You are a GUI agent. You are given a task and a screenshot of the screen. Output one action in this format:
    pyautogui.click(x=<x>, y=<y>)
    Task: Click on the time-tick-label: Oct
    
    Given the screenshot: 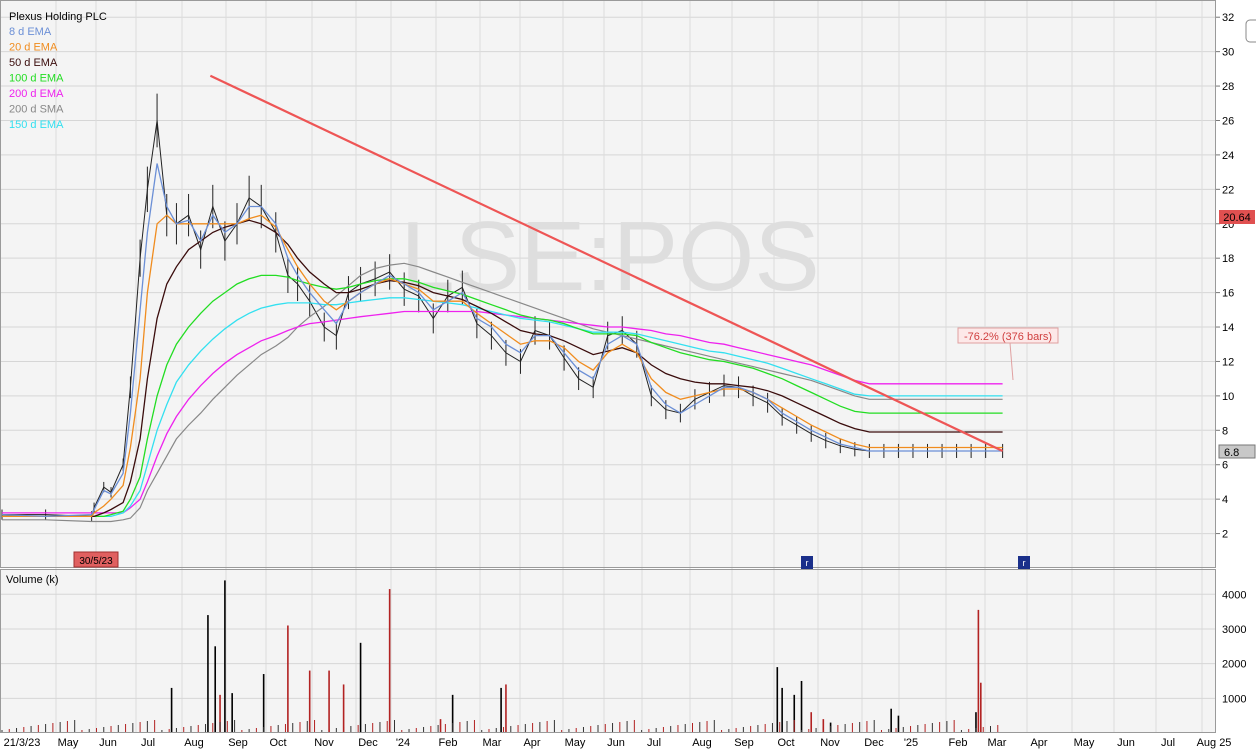 What is the action you would take?
    pyautogui.click(x=277, y=743)
    